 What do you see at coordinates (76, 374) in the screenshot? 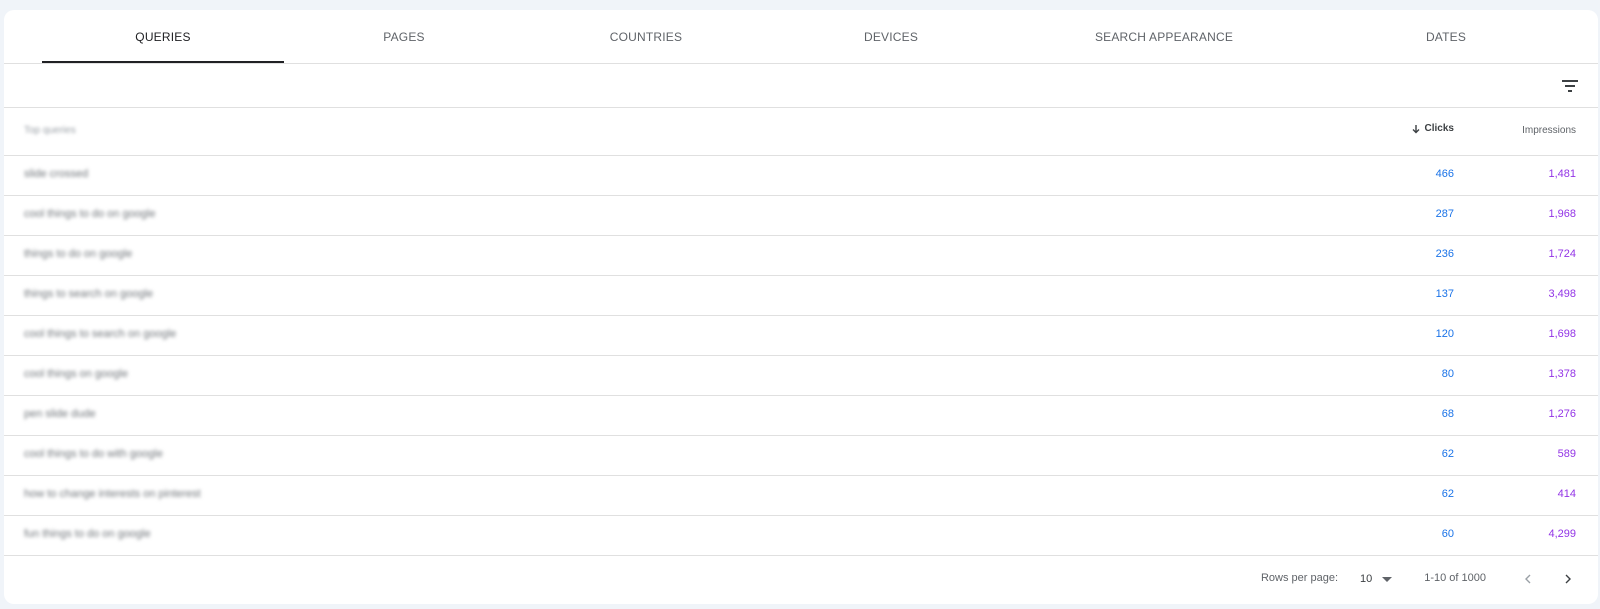
I see `query-cell: cool things on google` at bounding box center [76, 374].